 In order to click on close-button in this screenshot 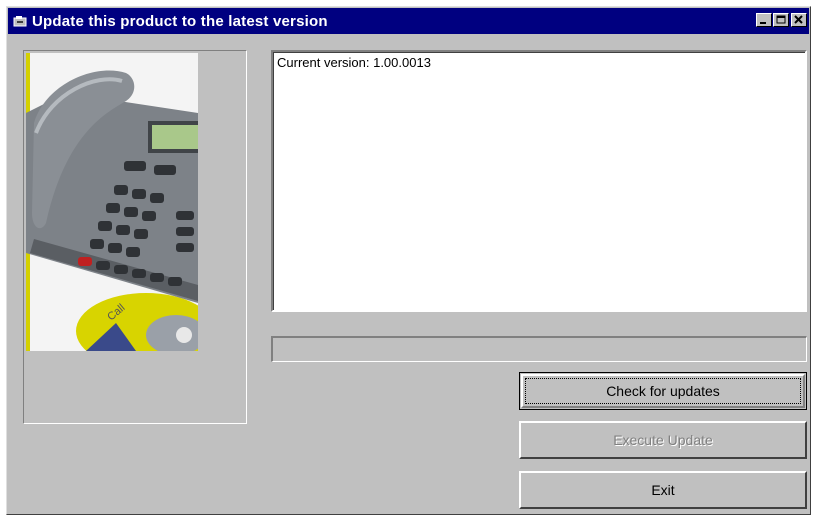, I will do `click(799, 20)`.